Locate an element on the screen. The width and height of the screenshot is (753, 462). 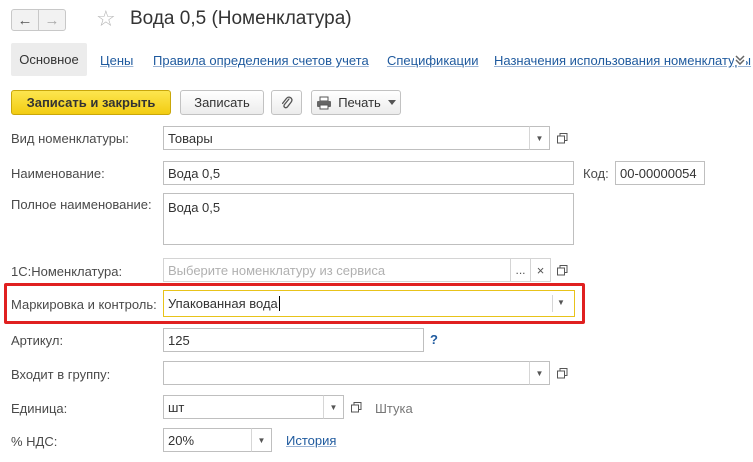
paperclip-icon is located at coordinates (287, 101).